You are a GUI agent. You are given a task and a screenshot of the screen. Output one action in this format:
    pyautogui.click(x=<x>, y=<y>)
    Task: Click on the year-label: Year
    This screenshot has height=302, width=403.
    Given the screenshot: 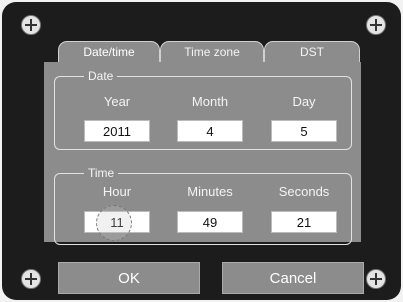 What is the action you would take?
    pyautogui.click(x=117, y=101)
    